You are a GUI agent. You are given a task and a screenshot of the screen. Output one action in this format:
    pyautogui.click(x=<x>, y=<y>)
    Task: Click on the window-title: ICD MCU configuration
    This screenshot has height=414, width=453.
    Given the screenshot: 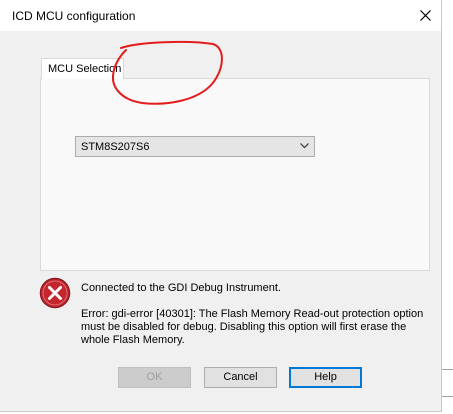 What is the action you would take?
    pyautogui.click(x=74, y=16)
    